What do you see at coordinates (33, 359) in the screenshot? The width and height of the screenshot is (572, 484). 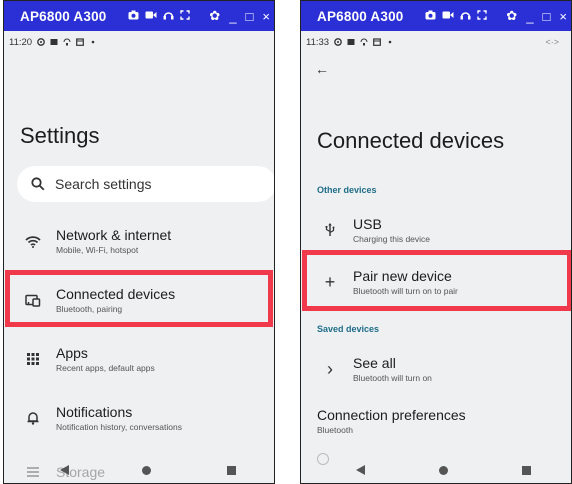 I see `apps-grid-icon` at bounding box center [33, 359].